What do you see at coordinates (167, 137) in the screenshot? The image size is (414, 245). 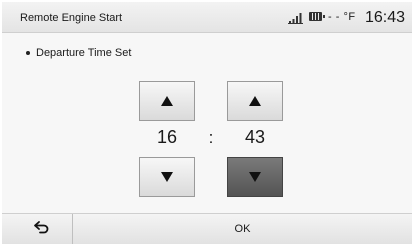 I see `hour-value: 16` at bounding box center [167, 137].